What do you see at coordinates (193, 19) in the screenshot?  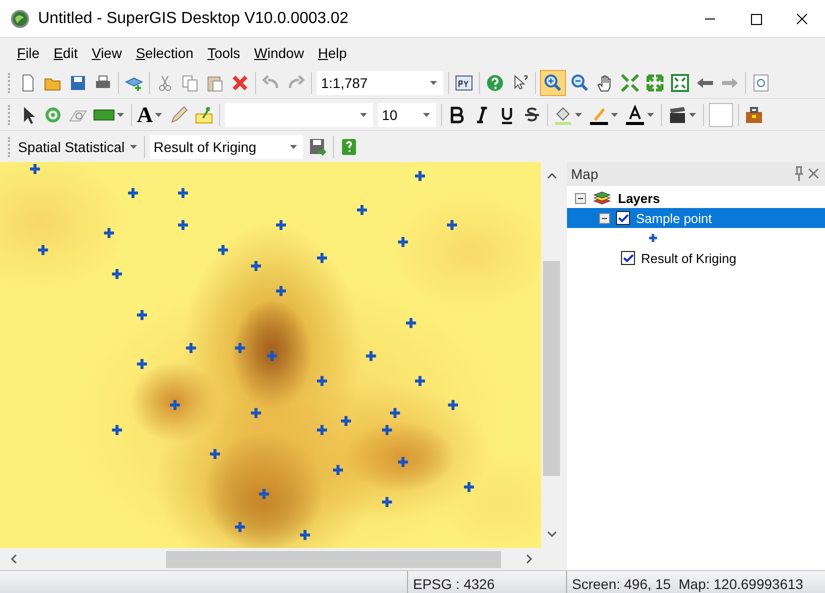 I see `window-title: Untitled - SuperGIS Desktop V10.0.0003.02` at bounding box center [193, 19].